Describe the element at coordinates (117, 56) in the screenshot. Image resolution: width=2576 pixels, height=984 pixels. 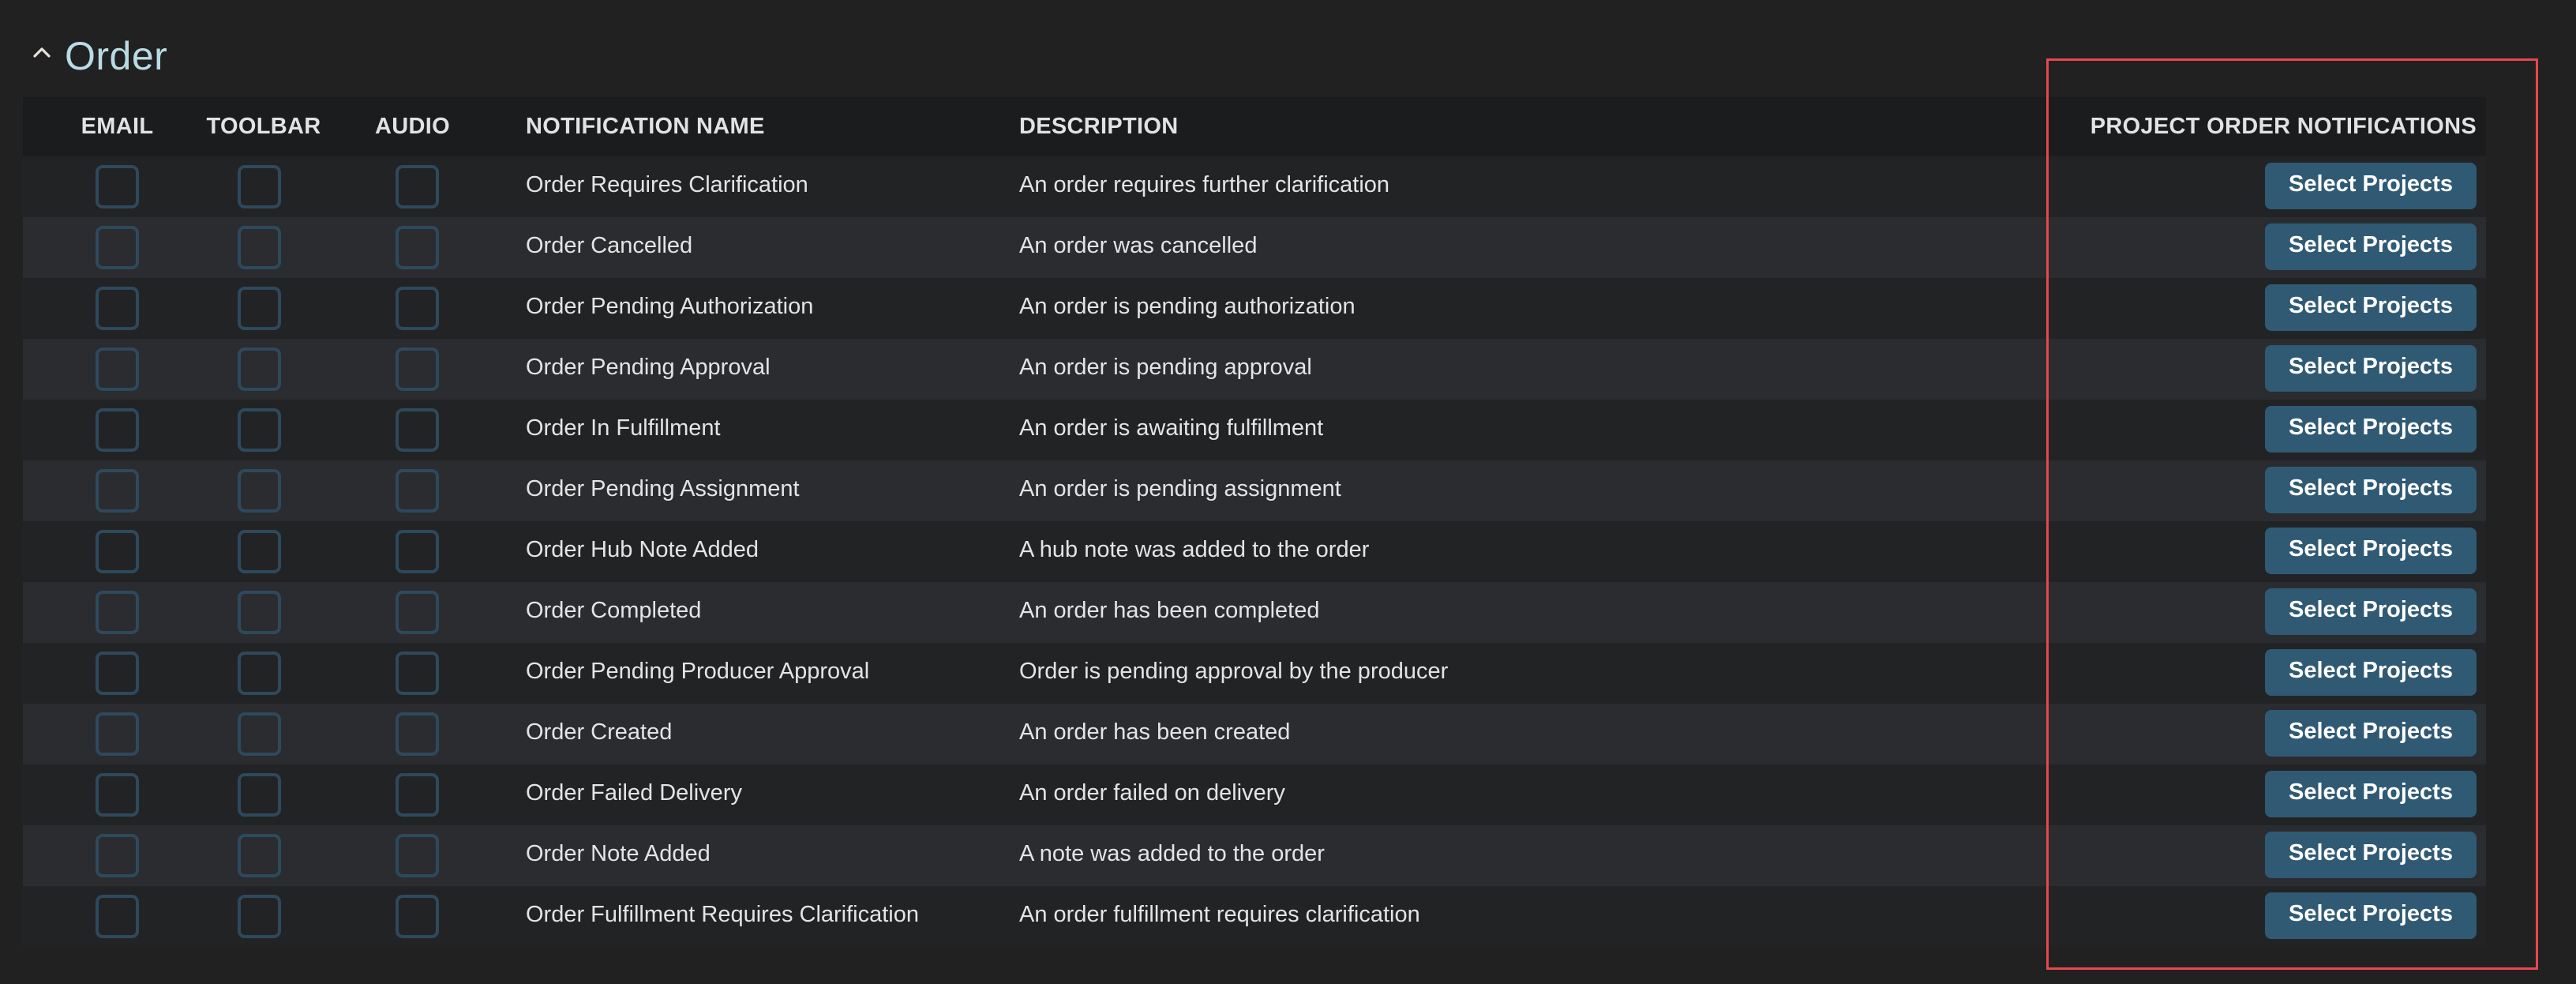
I see `section-title: Order` at that location.